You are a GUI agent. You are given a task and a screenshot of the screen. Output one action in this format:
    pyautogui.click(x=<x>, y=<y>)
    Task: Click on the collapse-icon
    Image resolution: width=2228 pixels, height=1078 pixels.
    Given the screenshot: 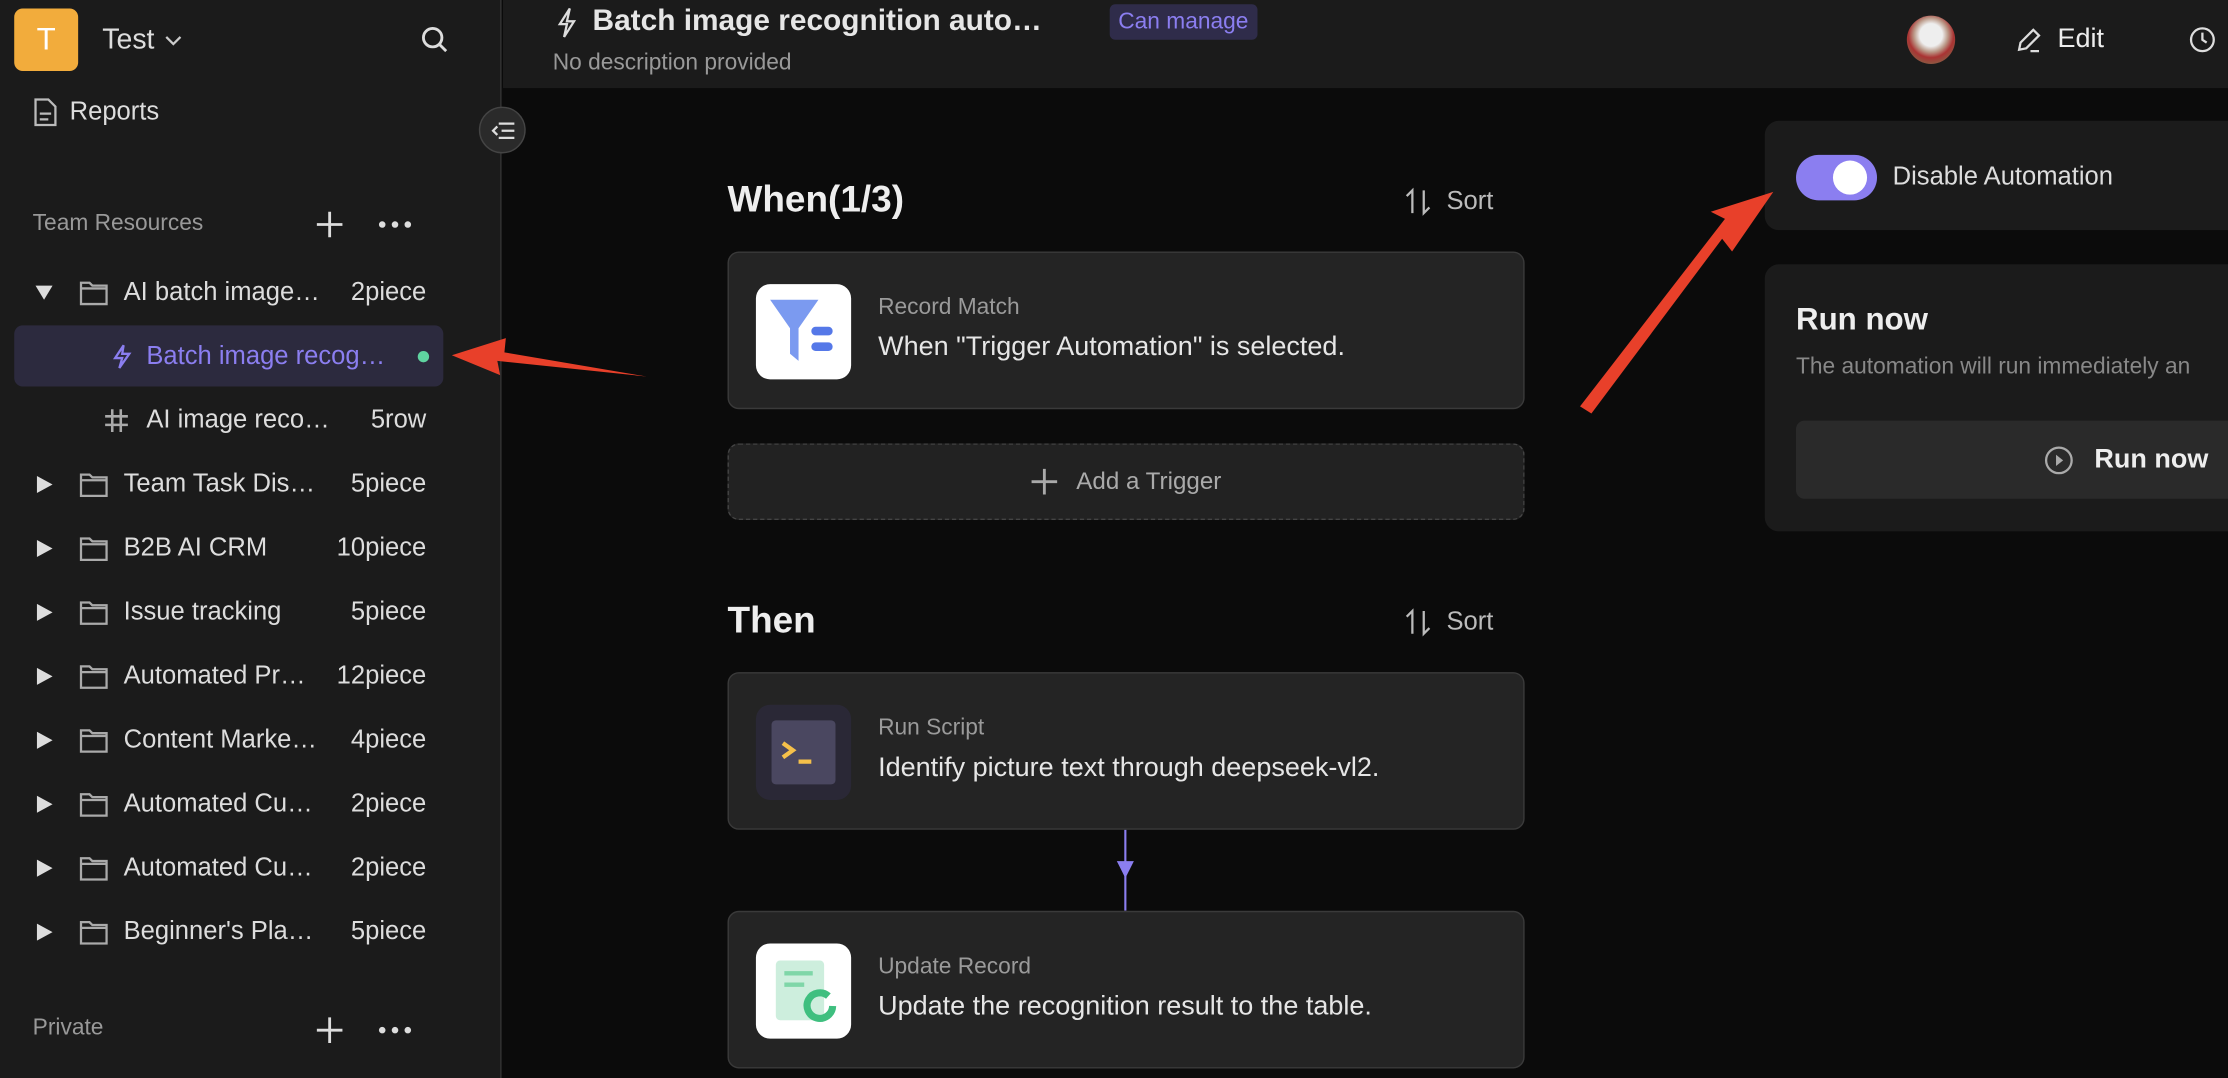 What is the action you would take?
    pyautogui.click(x=502, y=130)
    